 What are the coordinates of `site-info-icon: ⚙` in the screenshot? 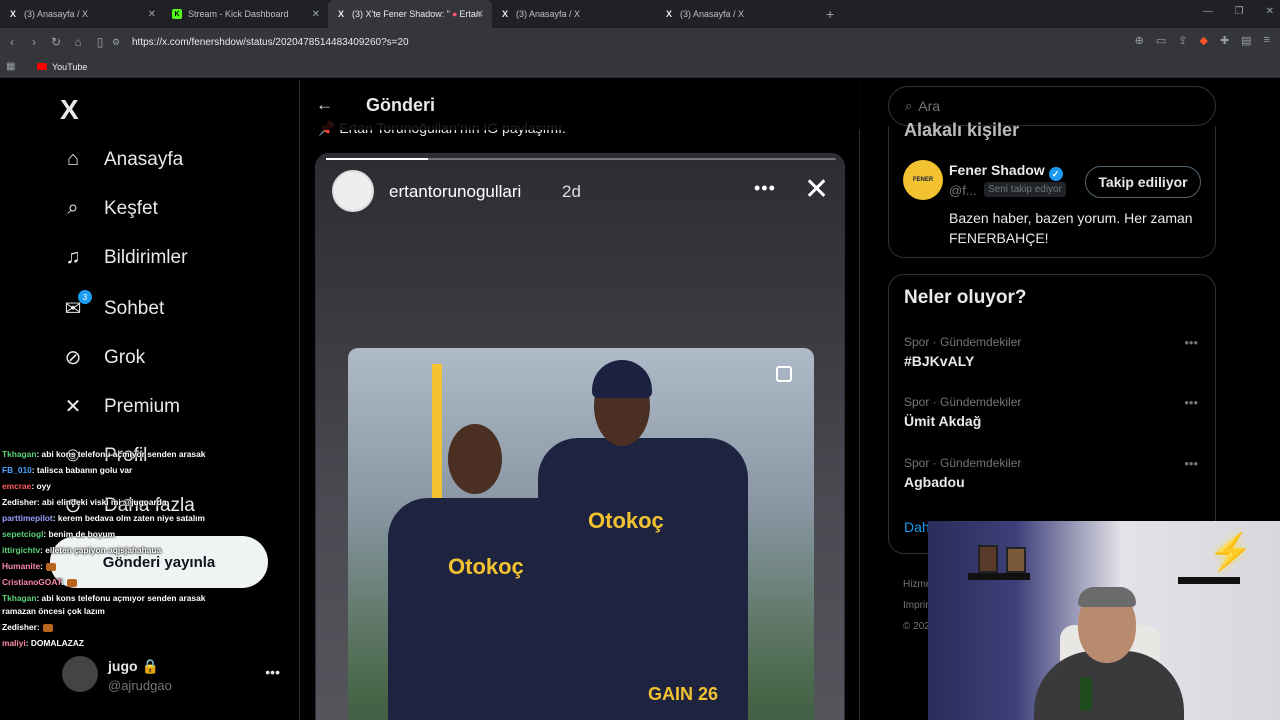 It's located at (117, 42).